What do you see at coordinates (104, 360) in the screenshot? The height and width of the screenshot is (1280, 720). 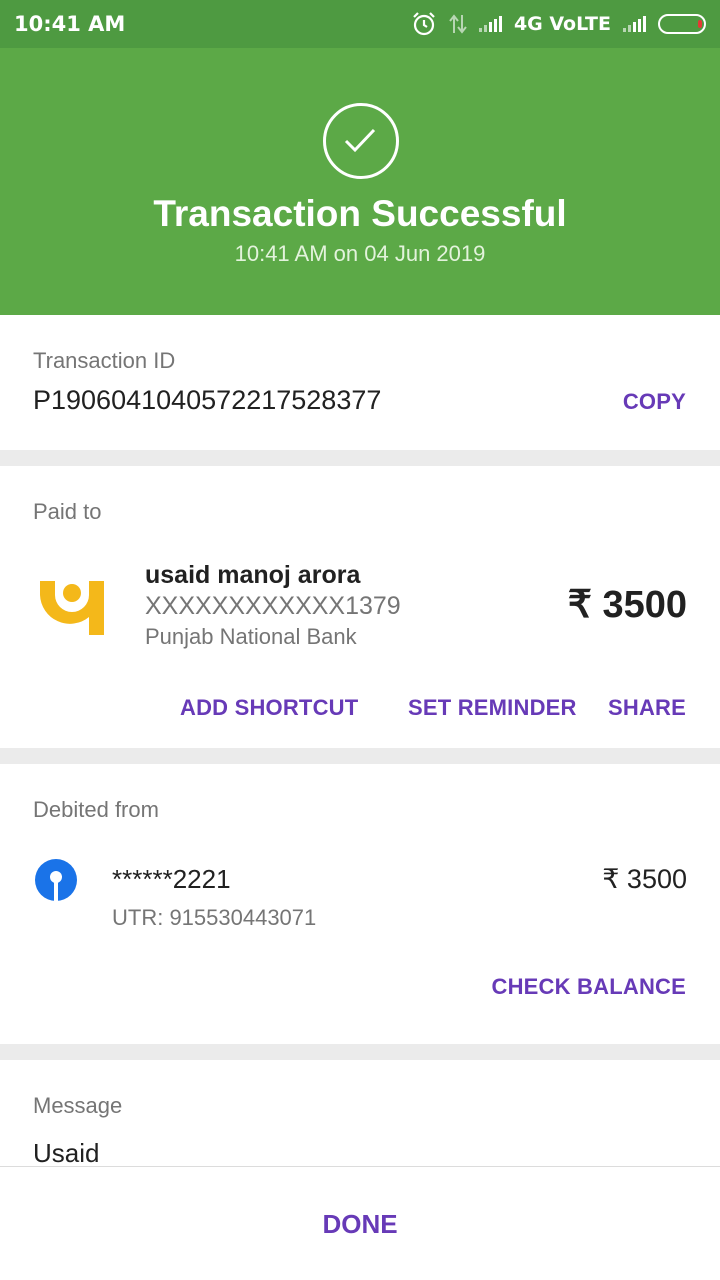 I see `transaction-id-label: Transaction ID` at bounding box center [104, 360].